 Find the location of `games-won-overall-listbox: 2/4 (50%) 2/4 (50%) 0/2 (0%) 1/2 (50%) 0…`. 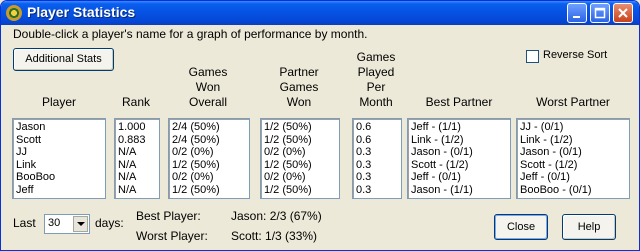

games-won-overall-listbox: 2/4 (50%) 2/4 (50%) 0/2 (0%) 1/2 (50%) 0… is located at coordinates (209, 158).